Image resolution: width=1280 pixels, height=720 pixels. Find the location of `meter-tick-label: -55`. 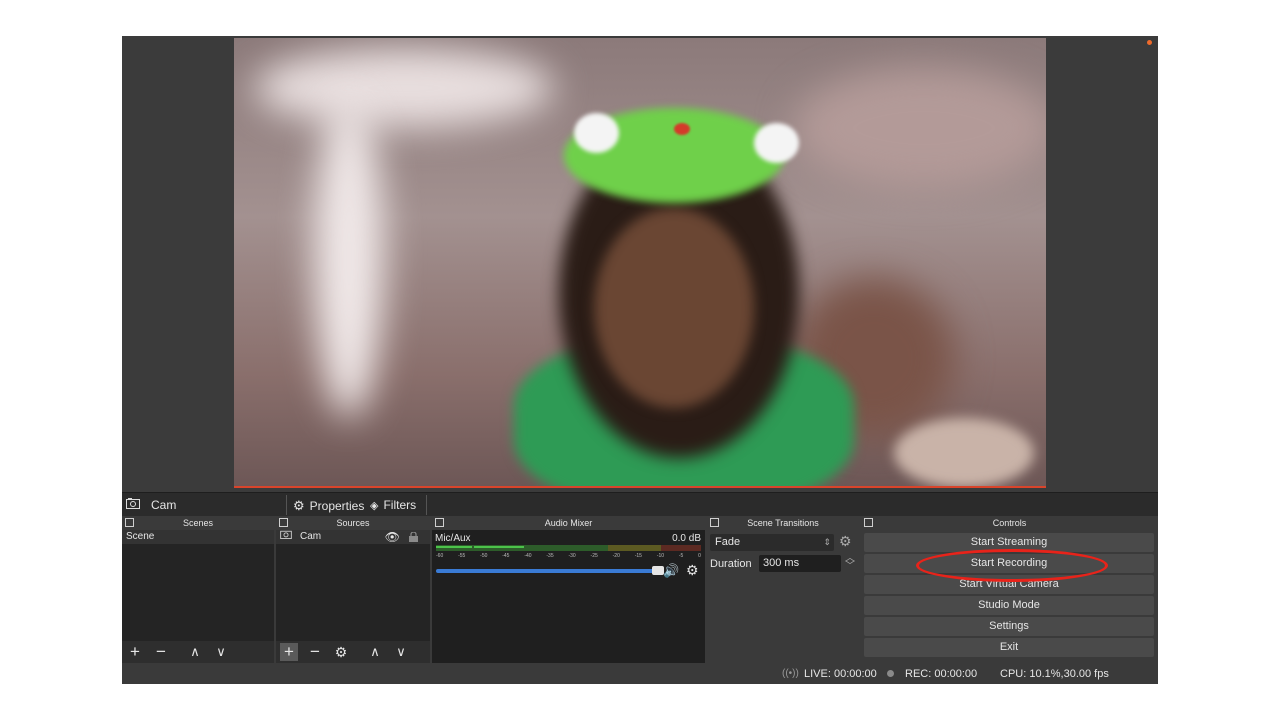

meter-tick-label: -55 is located at coordinates (462, 556).